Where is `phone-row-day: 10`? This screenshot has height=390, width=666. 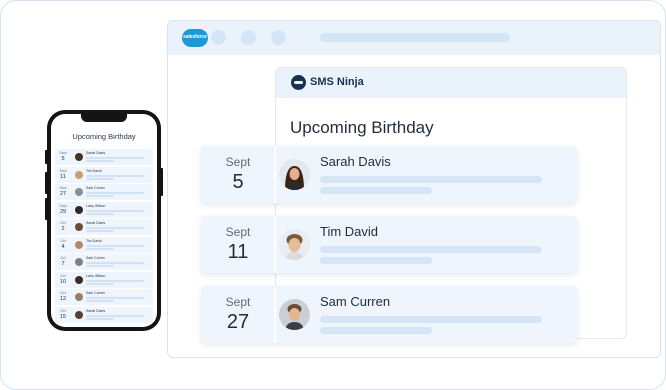 phone-row-day: 10 is located at coordinates (63, 281).